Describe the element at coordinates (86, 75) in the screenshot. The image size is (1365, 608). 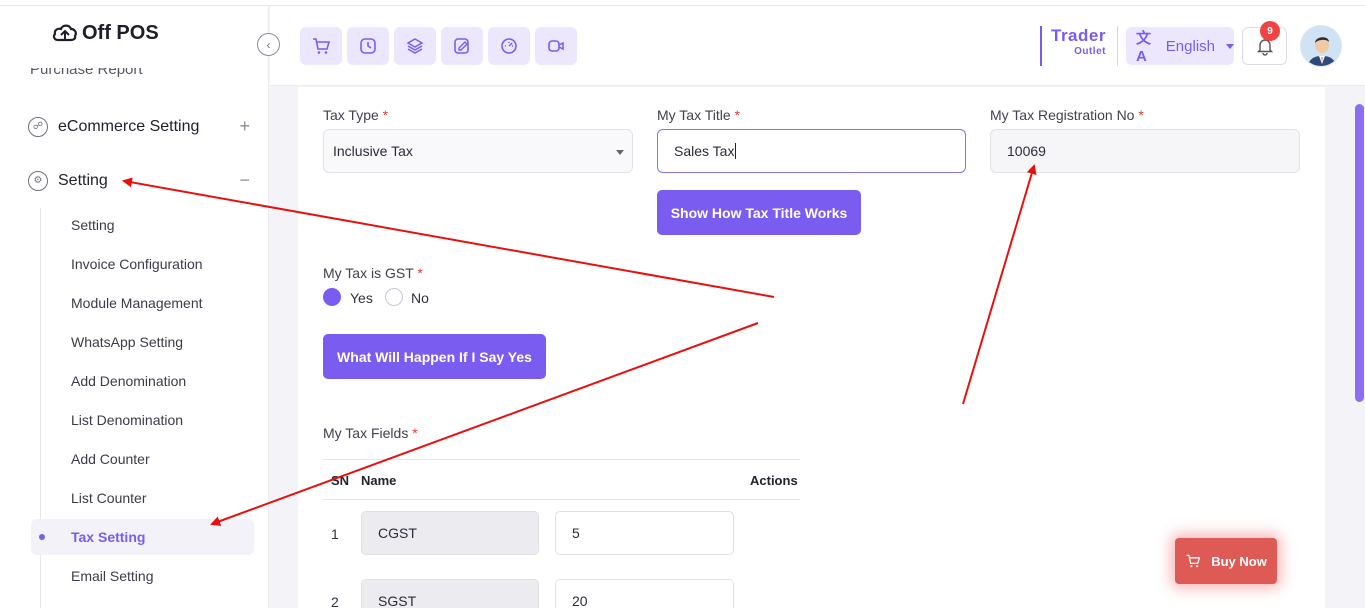
I see `sidebar-item-purchase-report: Purchase Report` at that location.